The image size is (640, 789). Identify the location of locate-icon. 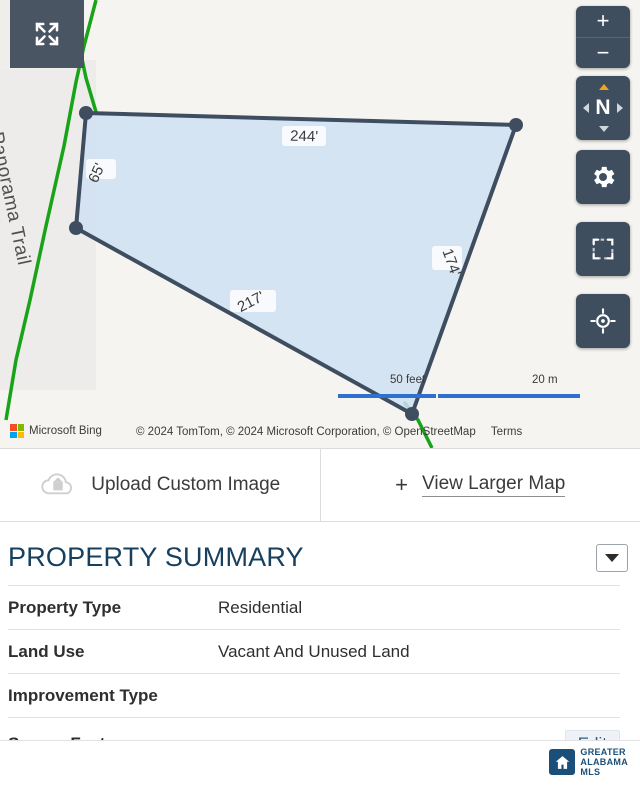
(603, 321).